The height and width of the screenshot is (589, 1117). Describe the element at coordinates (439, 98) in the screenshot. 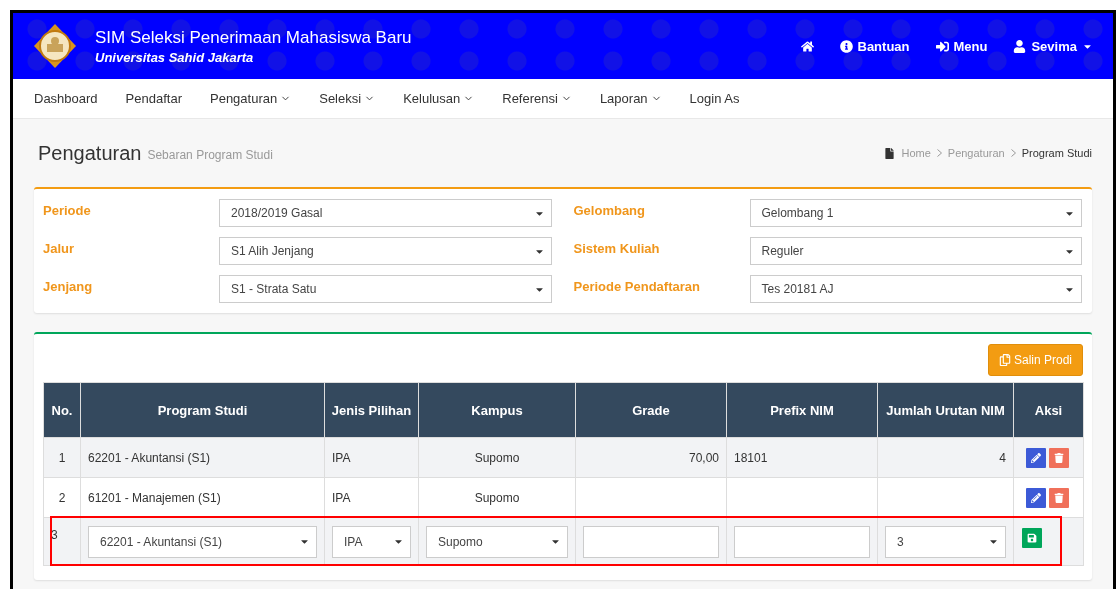

I see `nav-item: Kelulusan` at that location.